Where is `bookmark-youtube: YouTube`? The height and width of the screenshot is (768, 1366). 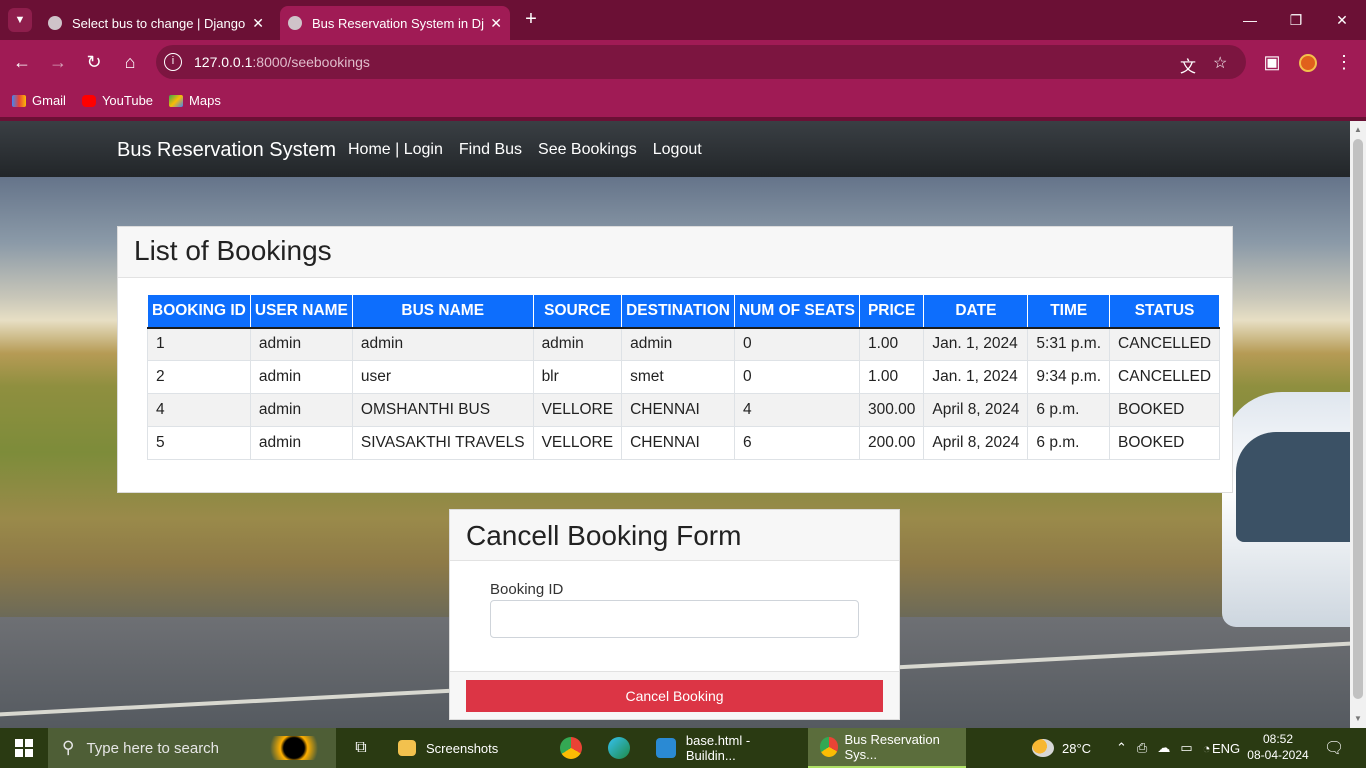 bookmark-youtube: YouTube is located at coordinates (117, 100).